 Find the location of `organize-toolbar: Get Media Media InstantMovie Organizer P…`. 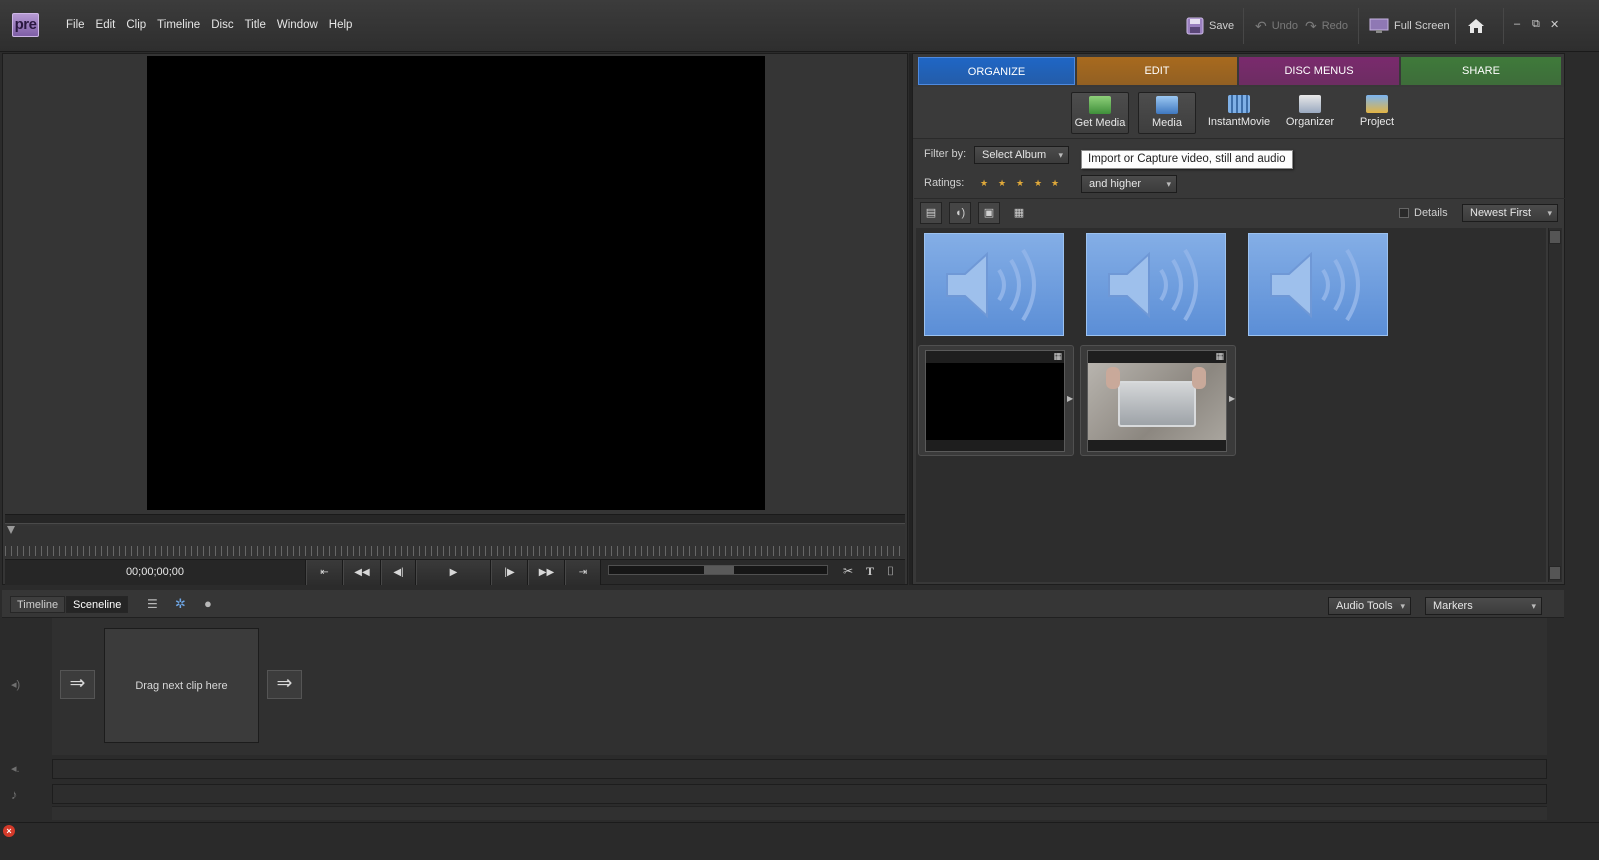

organize-toolbar: Get Media Media InstantMovie Organizer P… is located at coordinates (1238, 113).